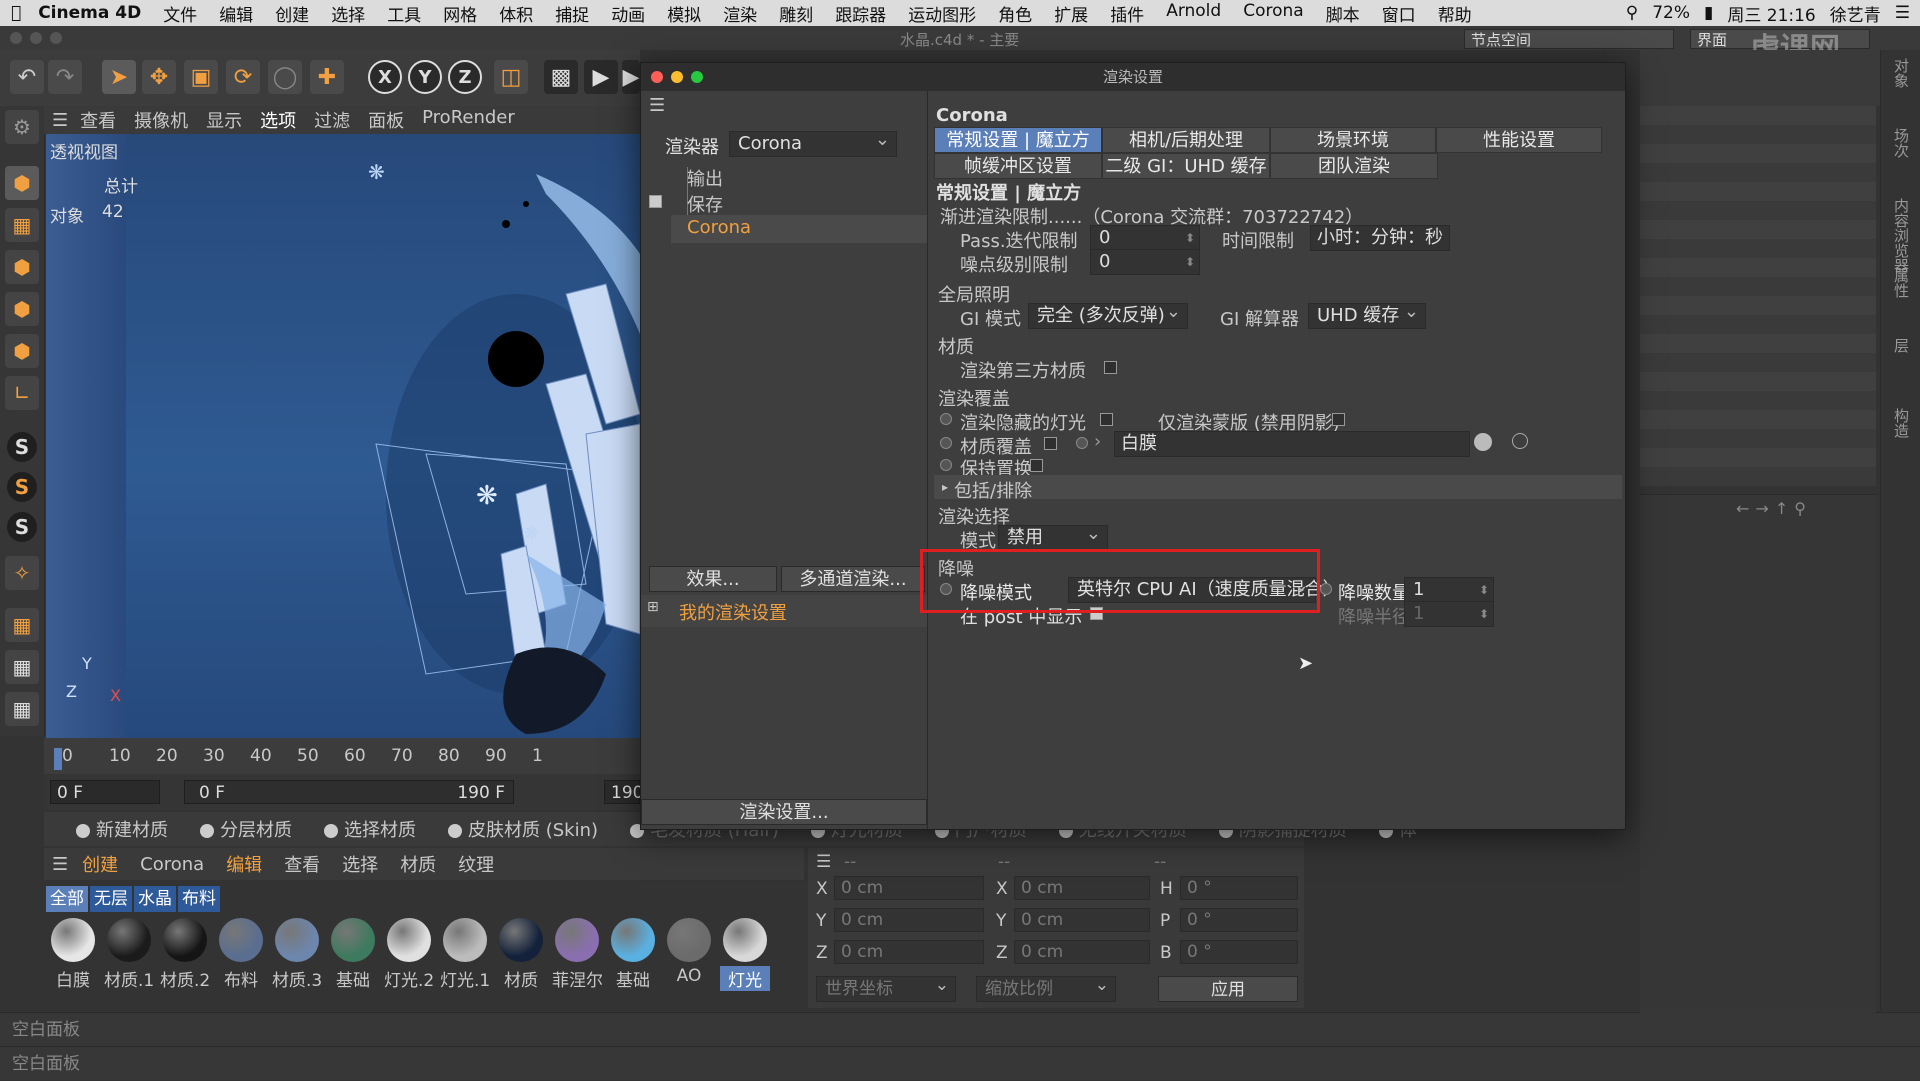  Describe the element at coordinates (1108, 314) in the screenshot. I see `gi-mode-dropdown: 完全 (多次反弹)` at that location.